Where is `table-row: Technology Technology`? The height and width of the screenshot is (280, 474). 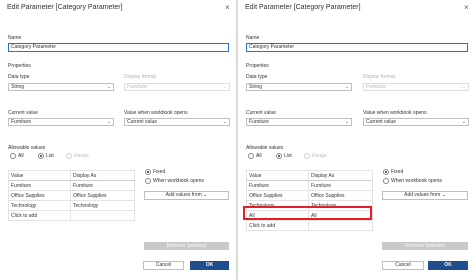
table-row: Technology Technology is located at coordinates (71, 205).